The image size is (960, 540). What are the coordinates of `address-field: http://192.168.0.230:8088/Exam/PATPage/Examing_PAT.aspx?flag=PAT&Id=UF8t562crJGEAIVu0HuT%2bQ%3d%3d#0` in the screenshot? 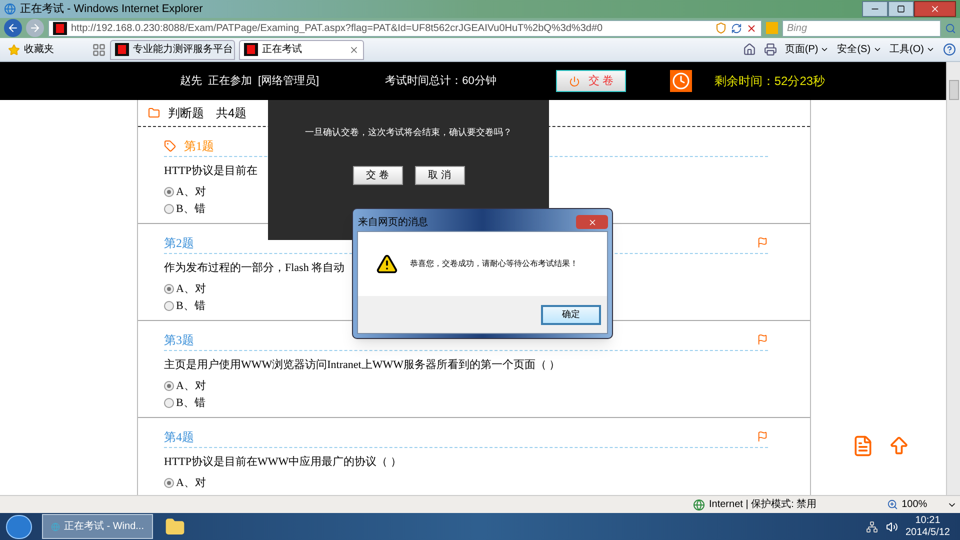 It's located at (405, 28).